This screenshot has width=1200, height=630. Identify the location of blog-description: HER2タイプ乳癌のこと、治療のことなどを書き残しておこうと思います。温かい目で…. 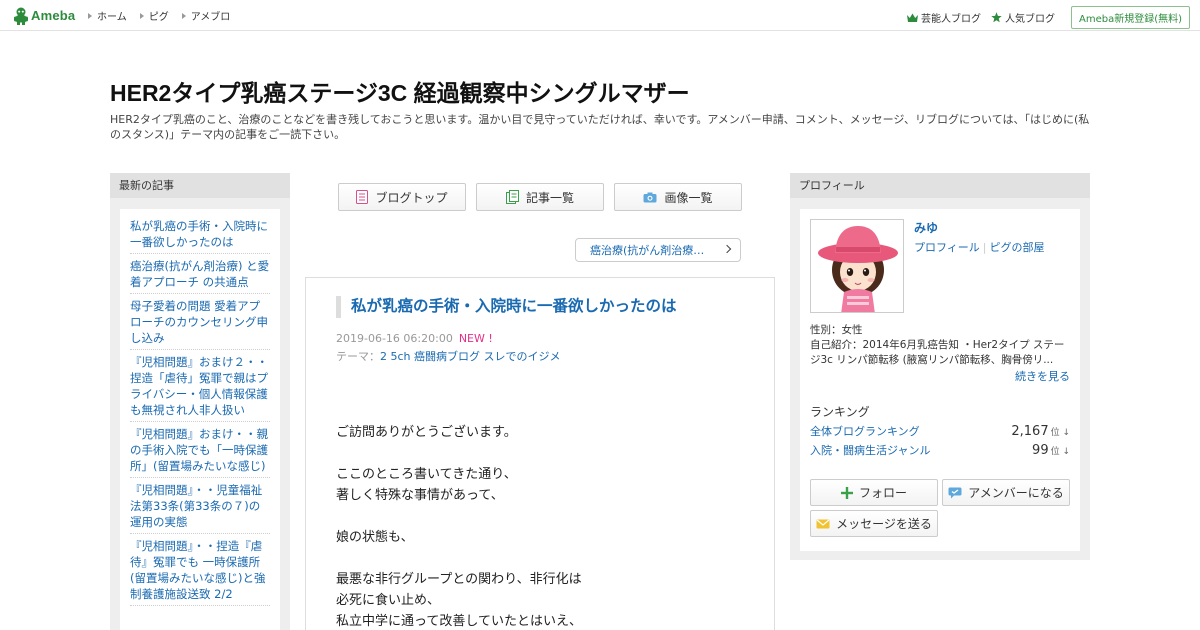
(600, 127).